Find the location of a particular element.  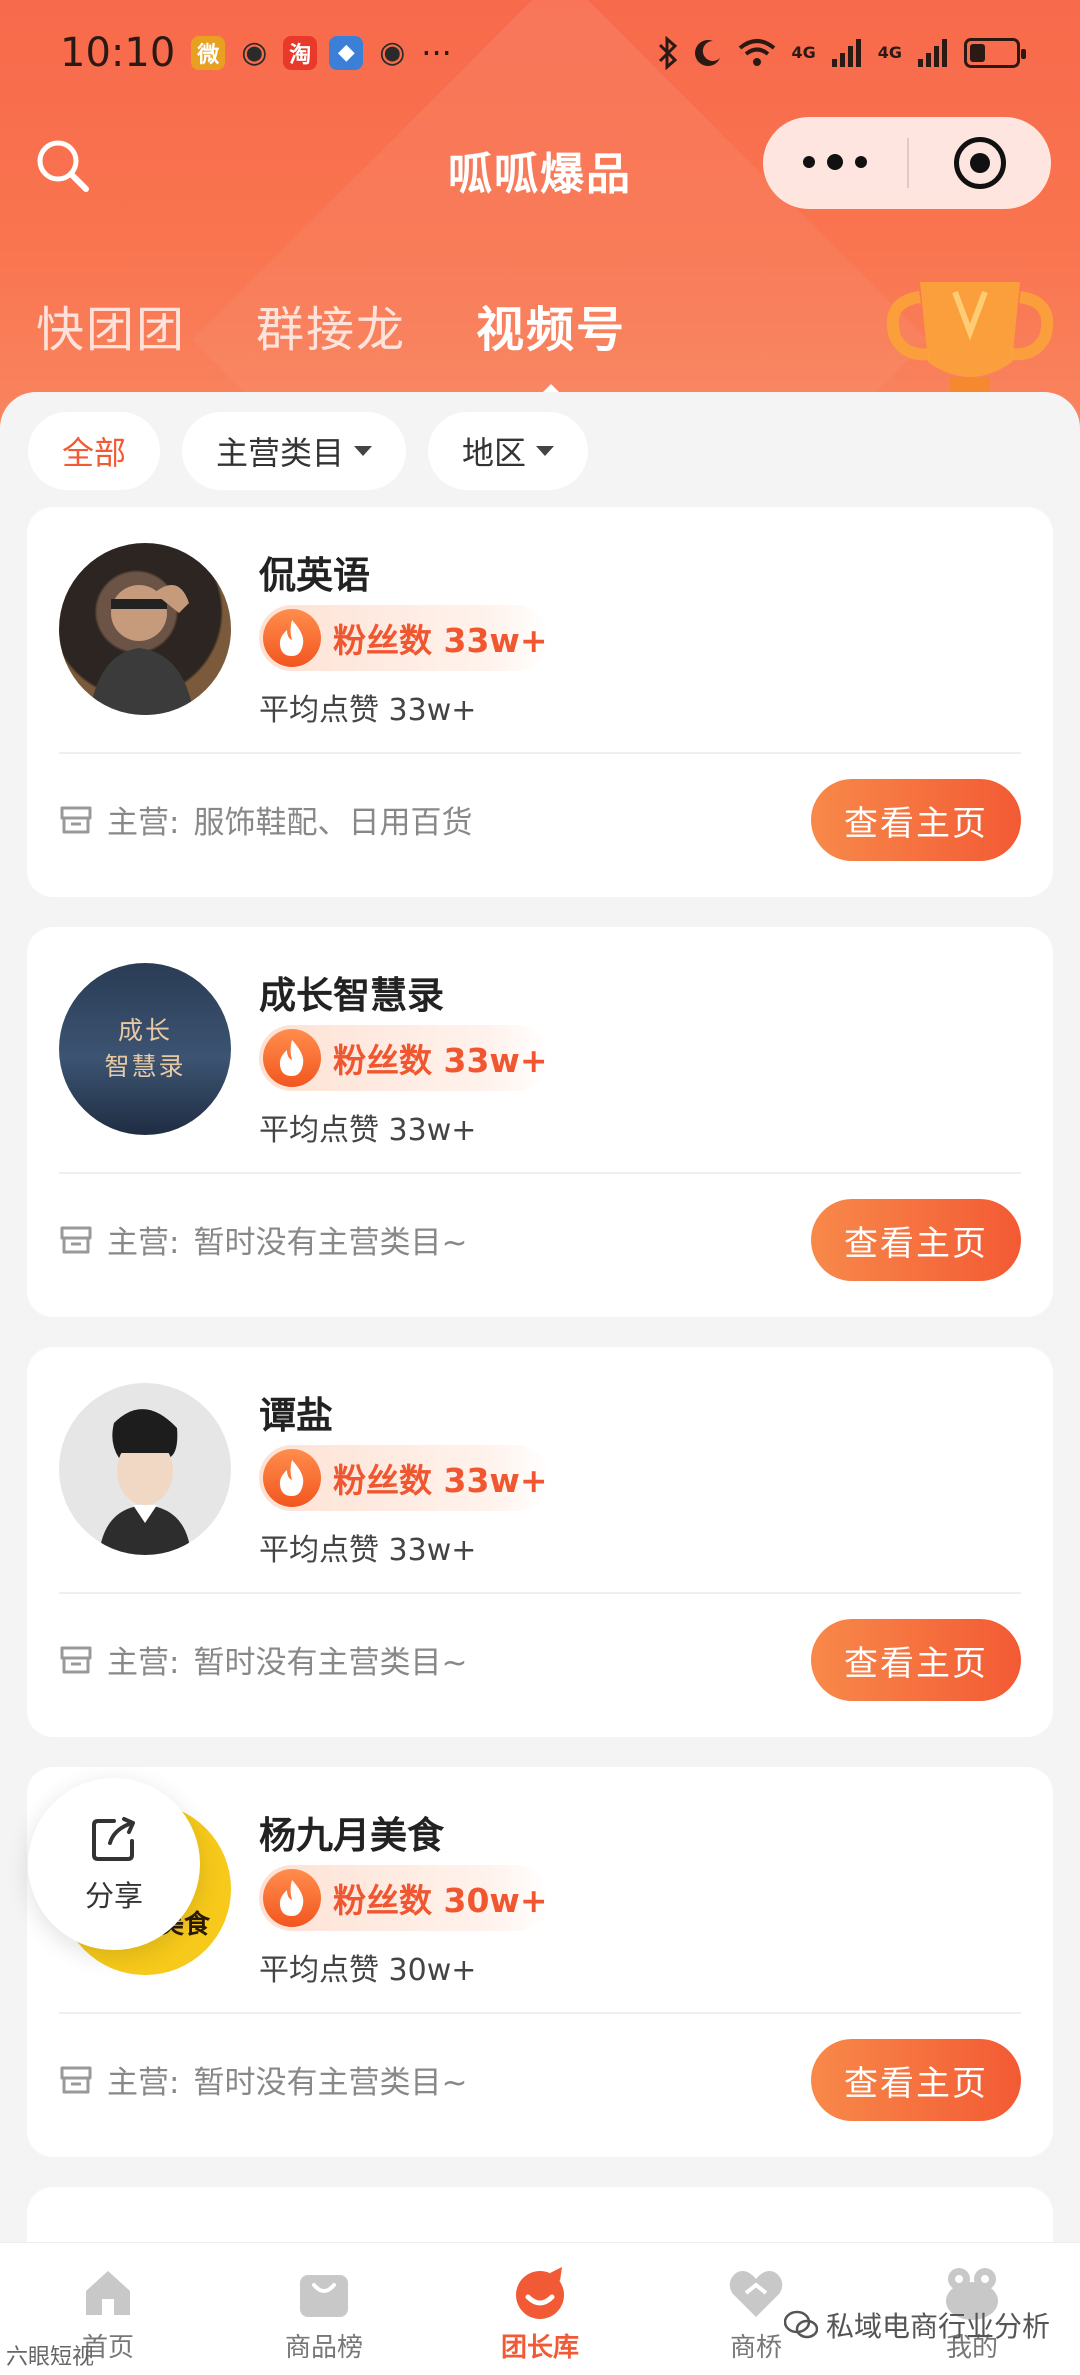

creator-name: 侃英语 is located at coordinates (314, 575).